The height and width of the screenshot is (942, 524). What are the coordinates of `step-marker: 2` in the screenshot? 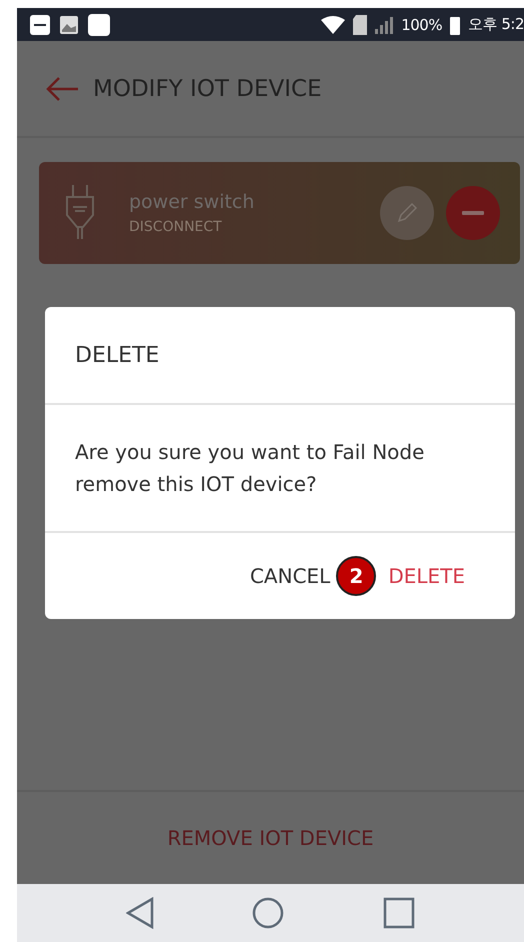 It's located at (356, 576).